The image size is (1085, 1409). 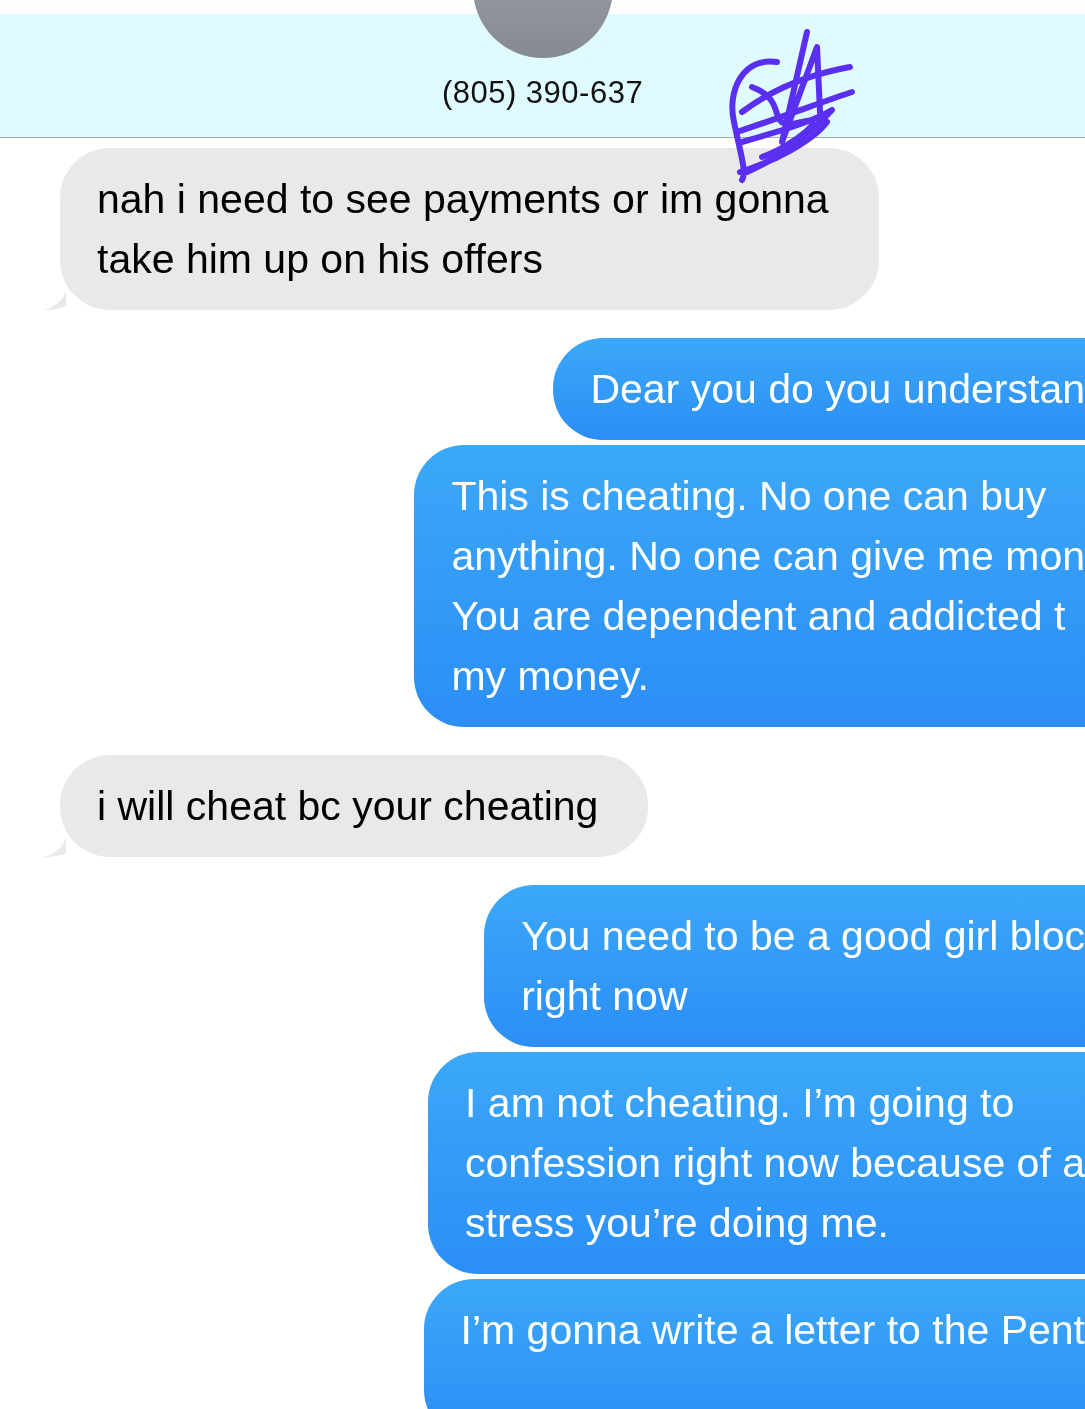 What do you see at coordinates (756, 1163) in the screenshot?
I see `sent-message: I am not cheating. I’m going to confession right now because of a stress you’re doing me.` at bounding box center [756, 1163].